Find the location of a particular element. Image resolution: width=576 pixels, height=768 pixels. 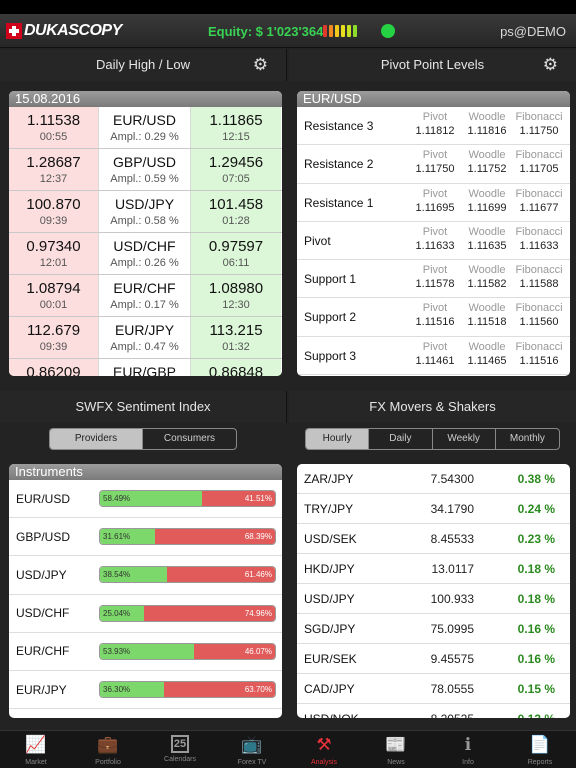

sentiment-row: GBP/USD 31.61% 68.39% is located at coordinates (145, 537).